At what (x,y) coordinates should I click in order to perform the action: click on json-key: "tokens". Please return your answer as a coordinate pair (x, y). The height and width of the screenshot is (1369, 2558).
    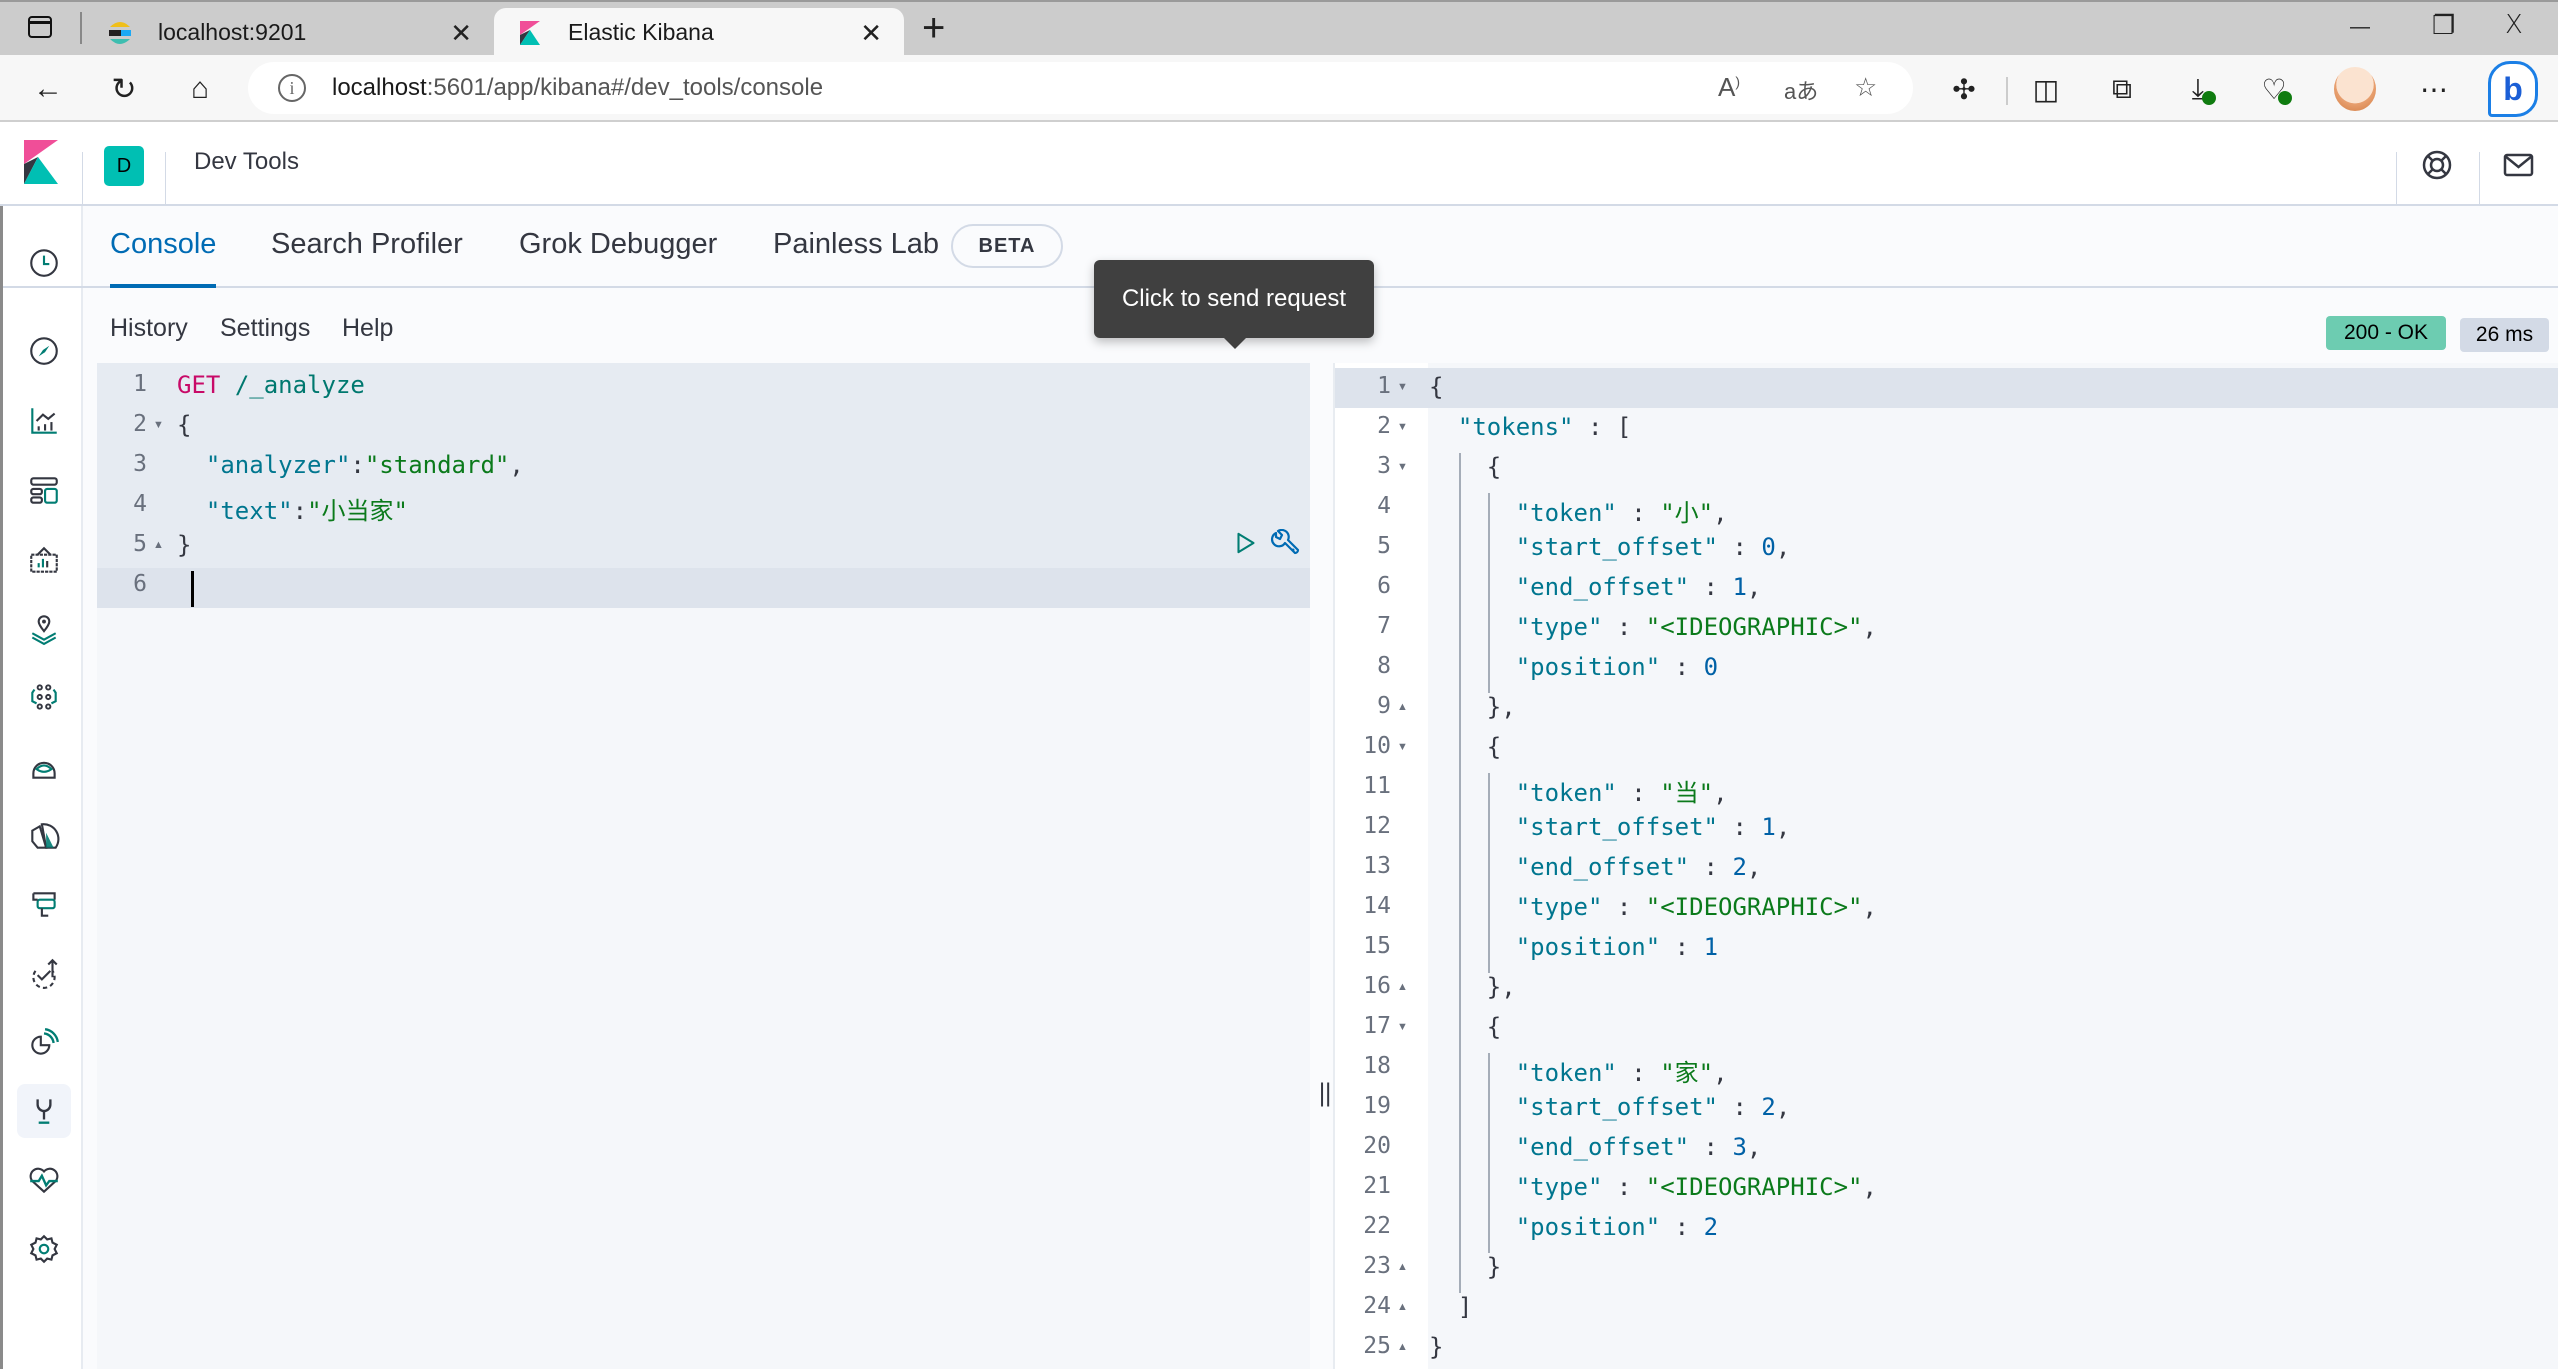
    Looking at the image, I should click on (1515, 427).